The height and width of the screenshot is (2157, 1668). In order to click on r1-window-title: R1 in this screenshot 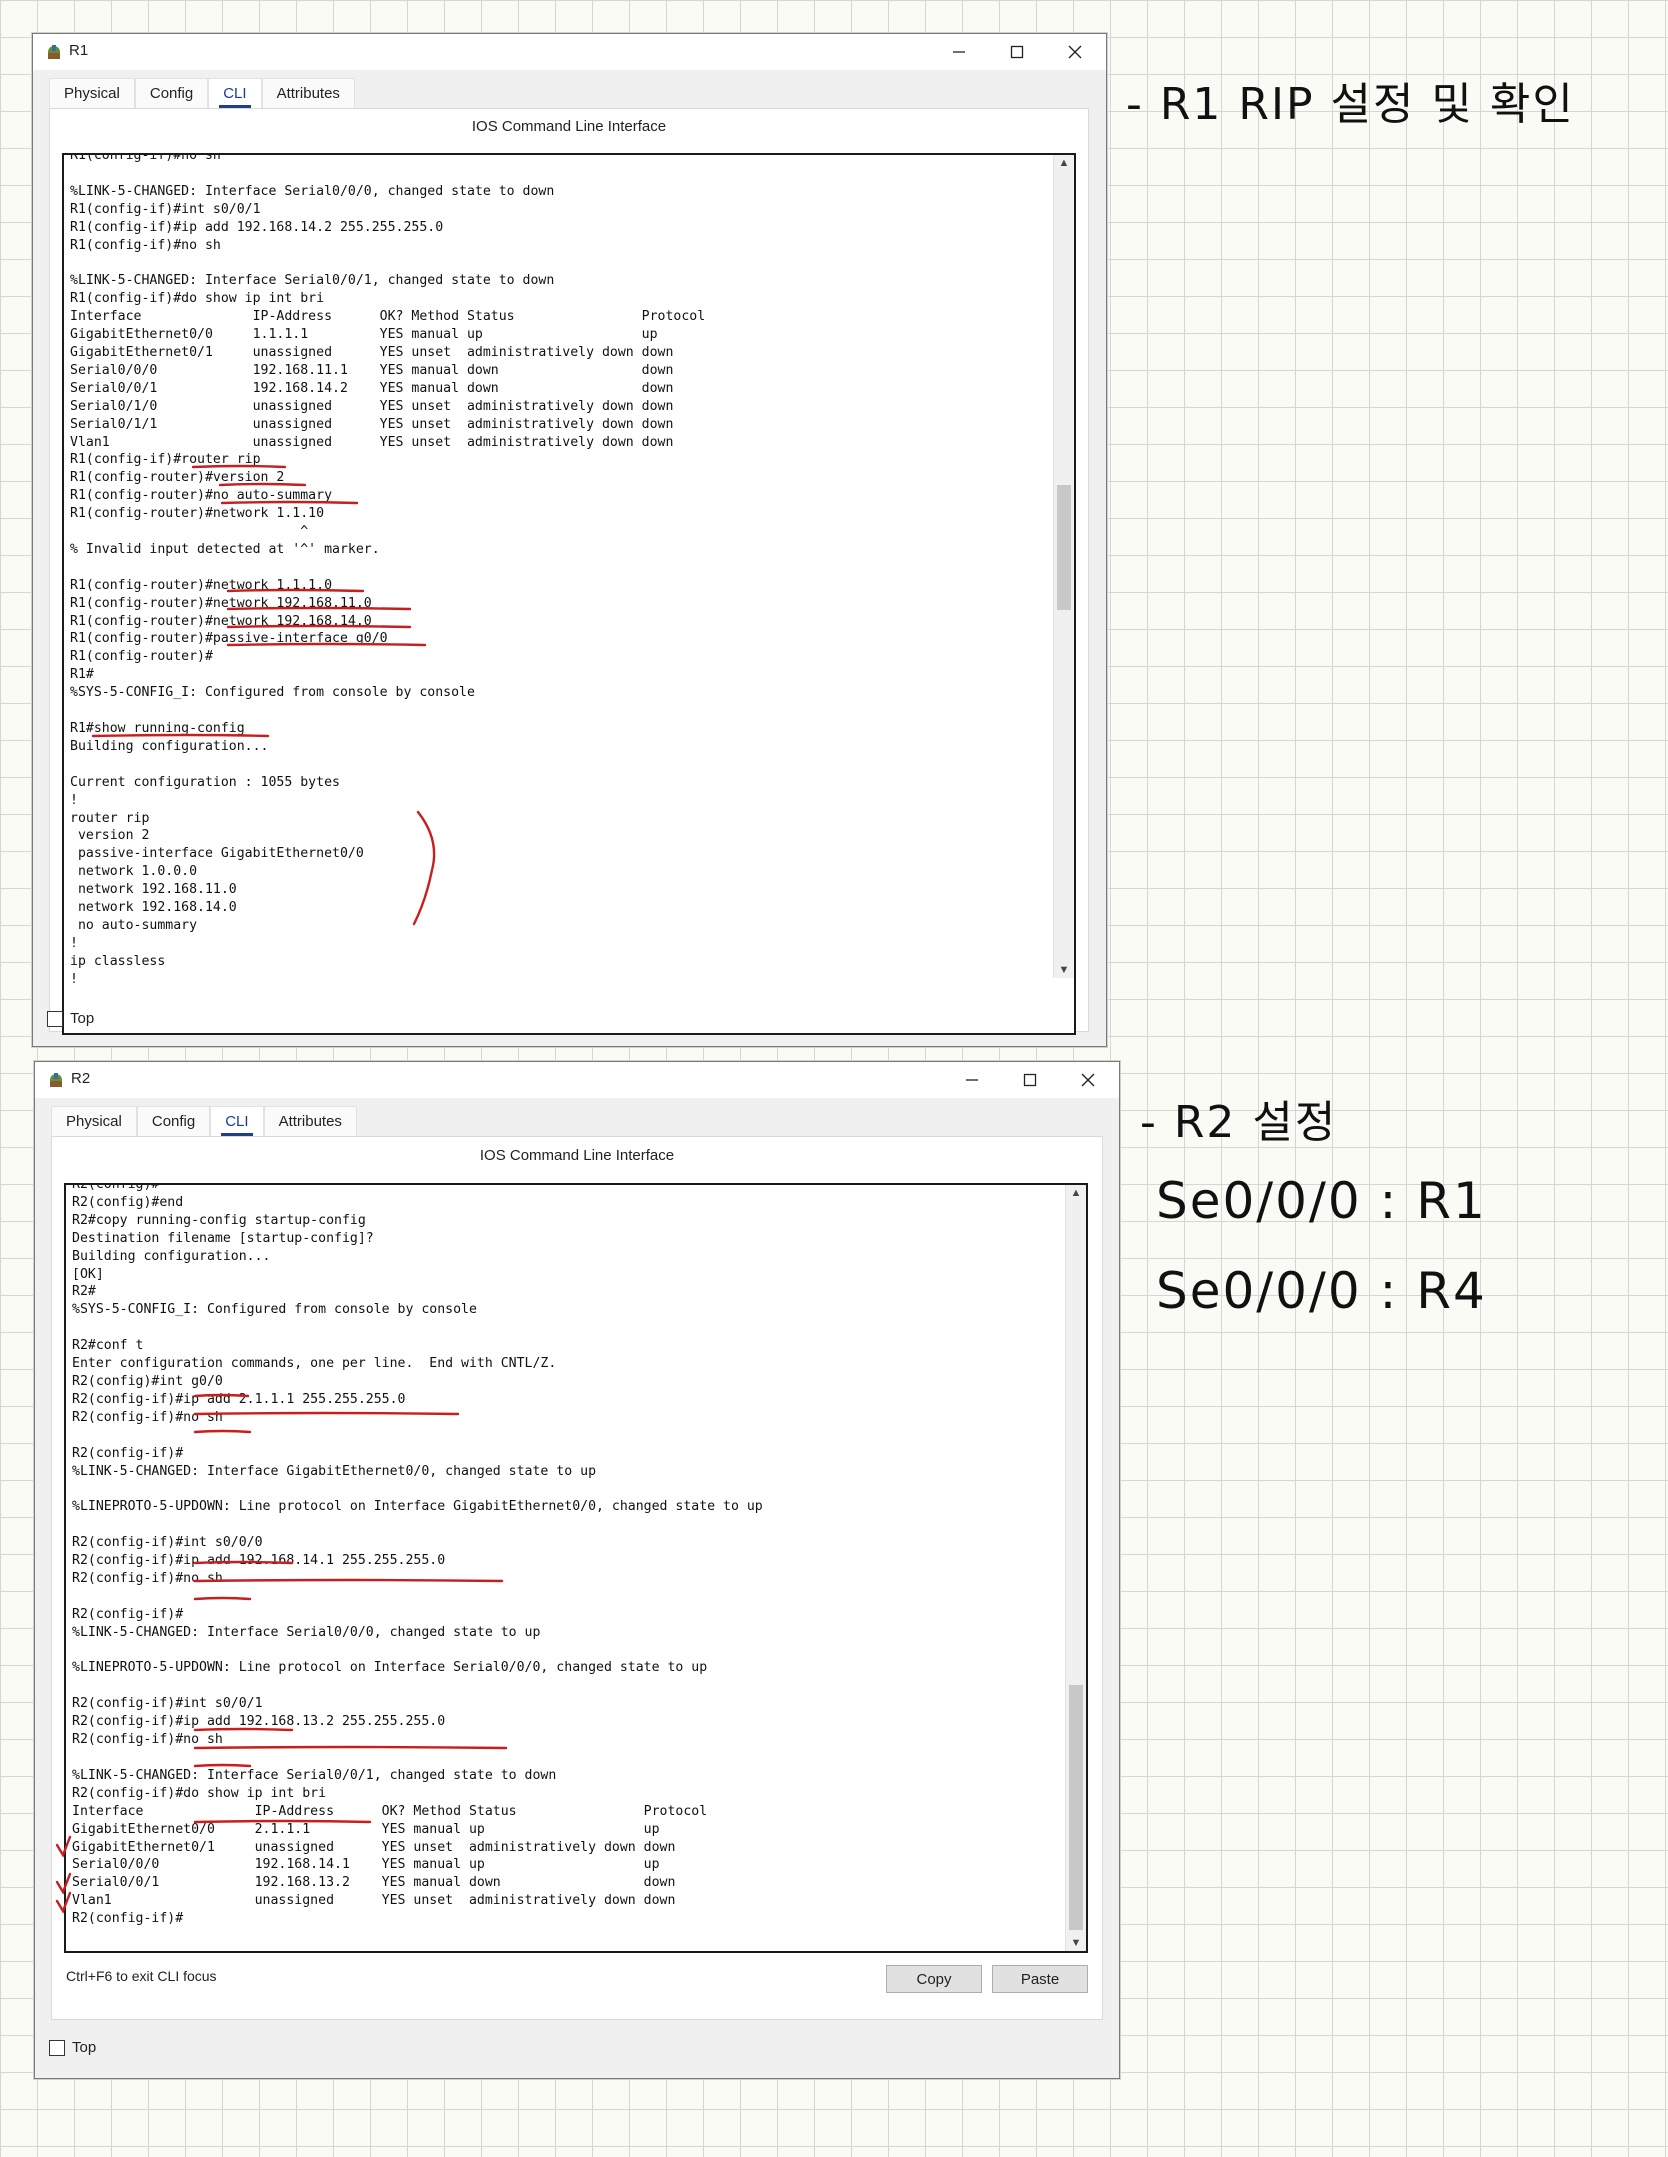, I will do `click(79, 50)`.